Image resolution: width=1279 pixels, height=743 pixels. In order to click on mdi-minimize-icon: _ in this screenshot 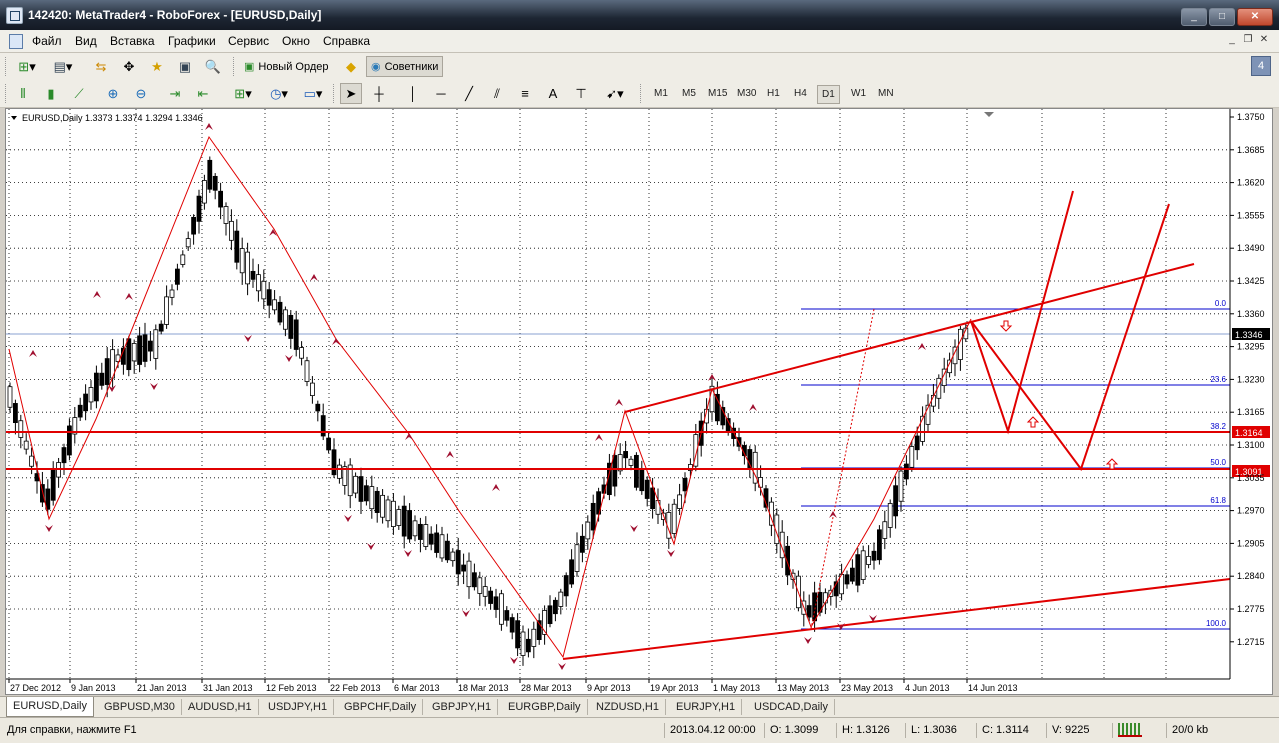, I will do `click(1232, 40)`.